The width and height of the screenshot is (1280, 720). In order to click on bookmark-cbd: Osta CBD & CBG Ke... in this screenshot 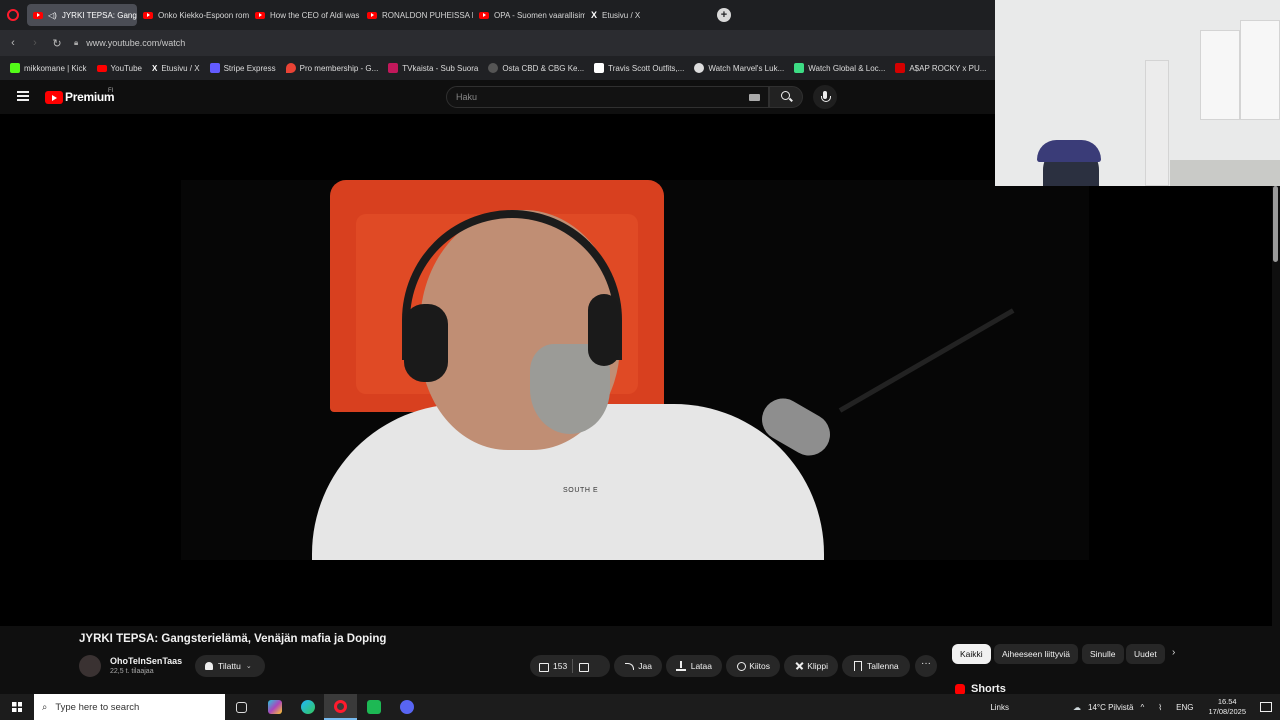, I will do `click(536, 68)`.